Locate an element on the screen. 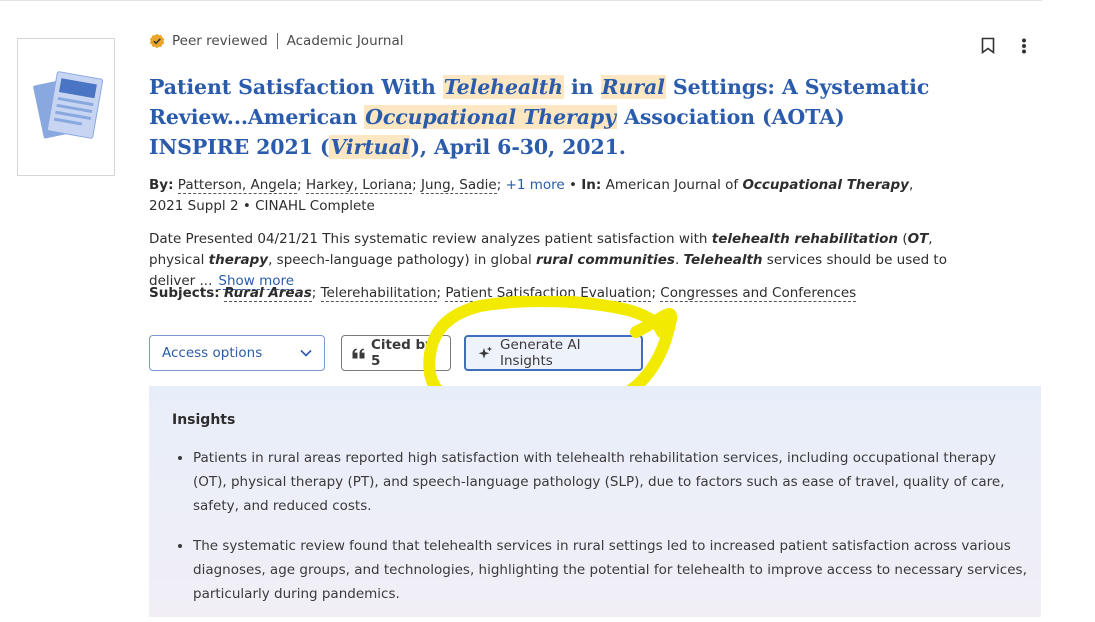 The width and height of the screenshot is (1095, 622). peer-reviewed-label: Peer reviewed is located at coordinates (220, 41).